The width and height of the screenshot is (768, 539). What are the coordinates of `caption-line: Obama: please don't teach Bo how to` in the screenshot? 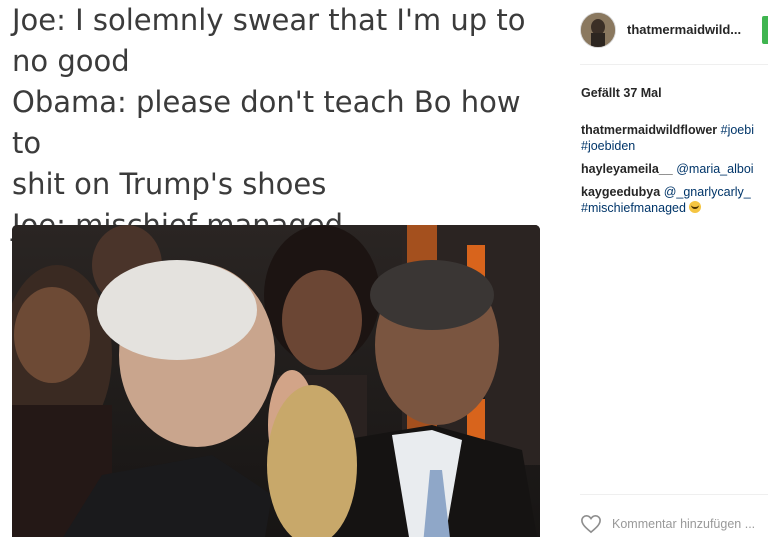 It's located at (266, 122).